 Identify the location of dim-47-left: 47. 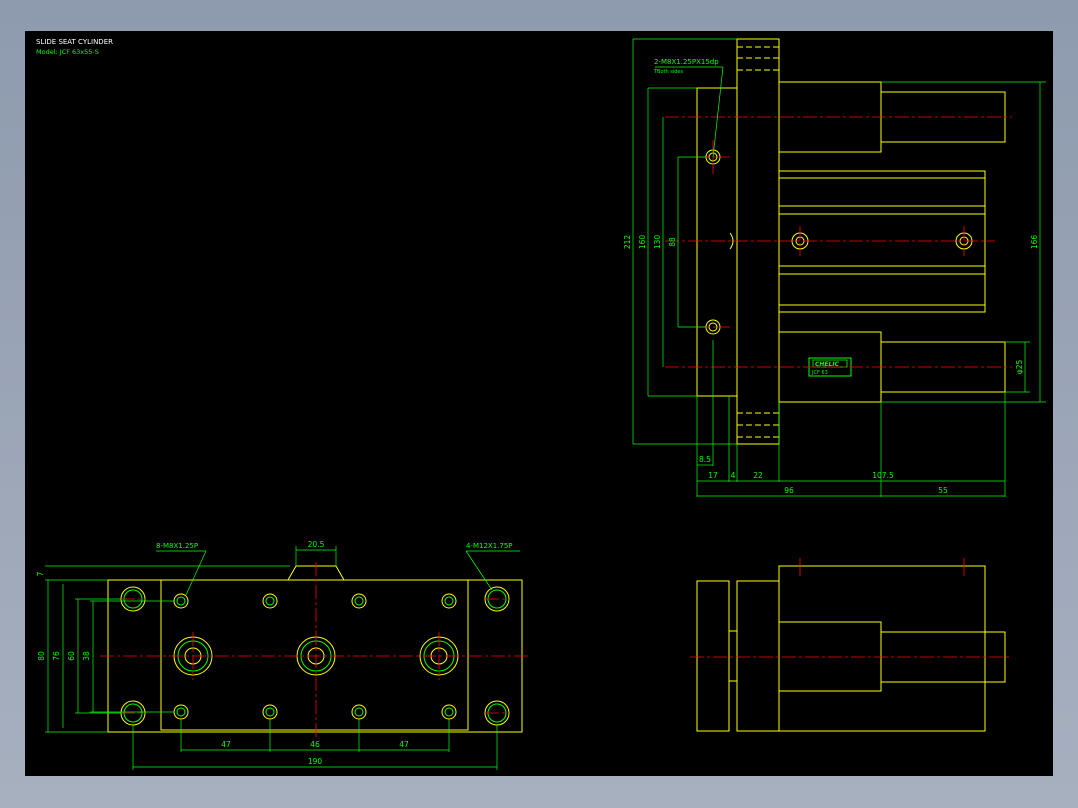
(226, 744).